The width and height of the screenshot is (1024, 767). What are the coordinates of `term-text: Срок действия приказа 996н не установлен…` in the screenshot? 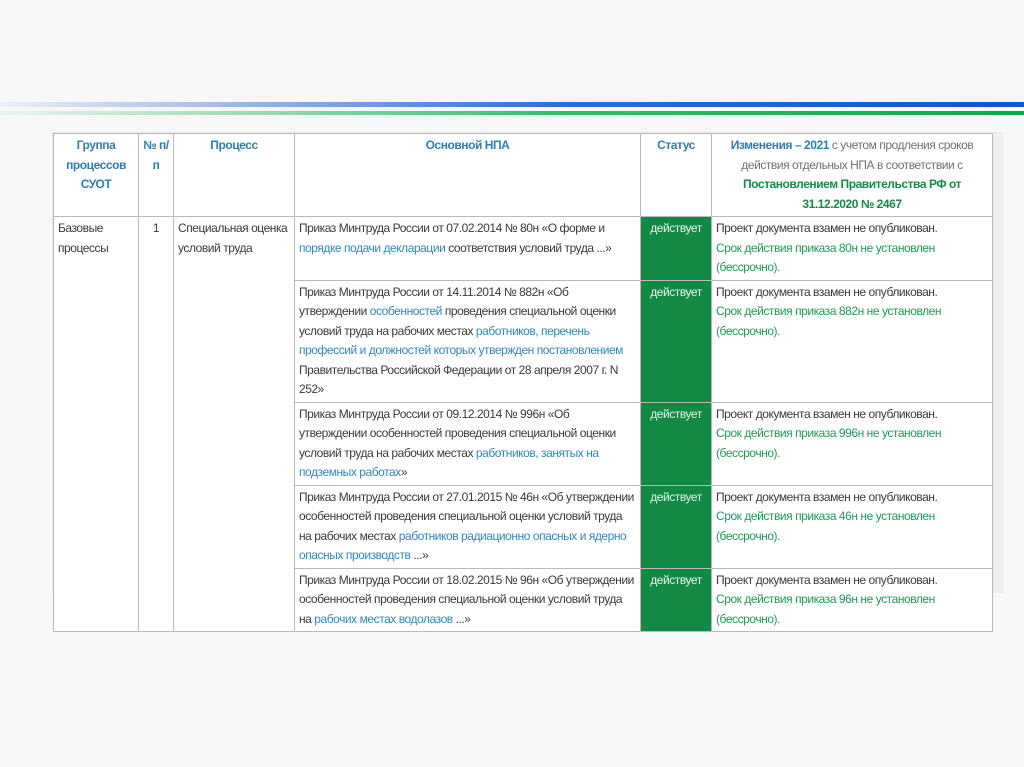 It's located at (829, 443).